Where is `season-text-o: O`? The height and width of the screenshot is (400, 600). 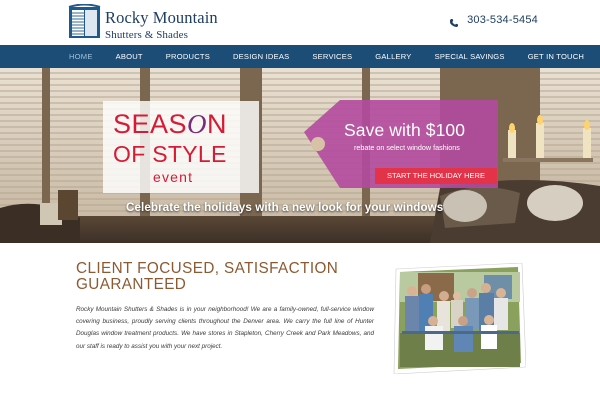 season-text-o: O is located at coordinates (197, 124).